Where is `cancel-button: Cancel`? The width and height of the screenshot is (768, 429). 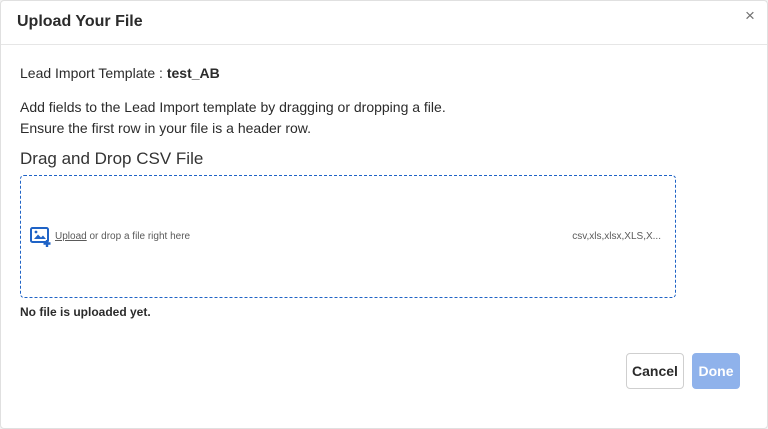 cancel-button: Cancel is located at coordinates (655, 371).